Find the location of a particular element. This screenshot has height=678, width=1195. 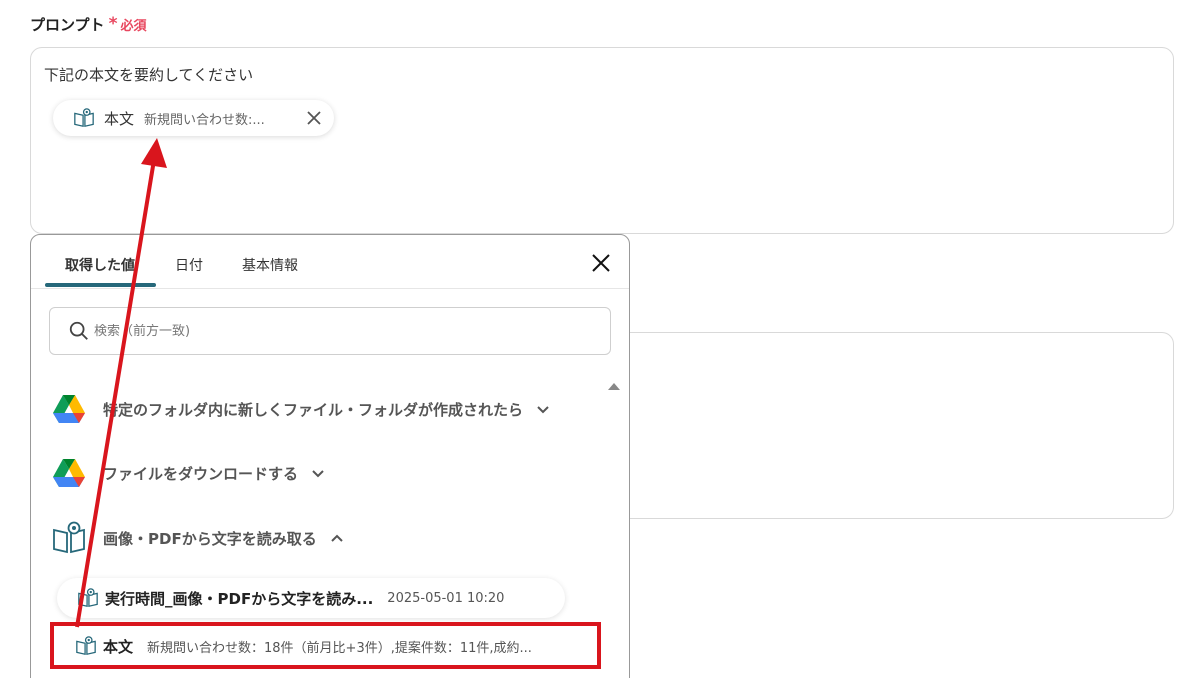

tab-date: 日付 is located at coordinates (189, 265).